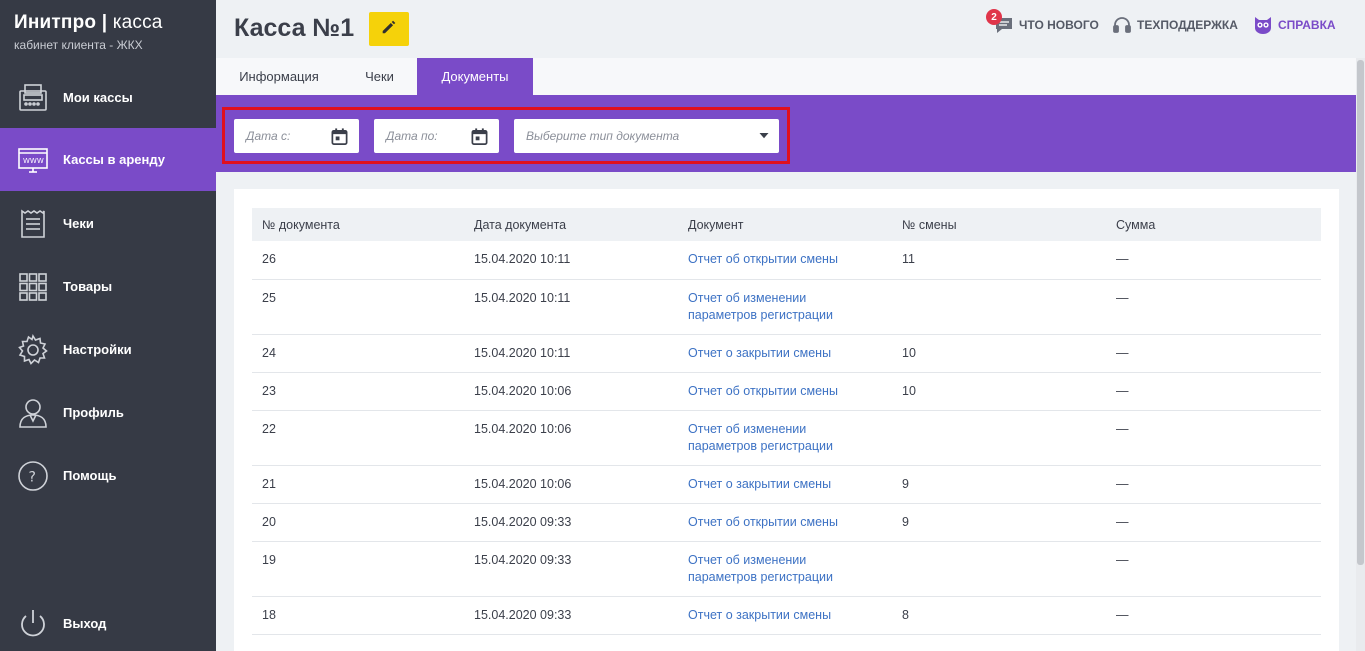  Describe the element at coordinates (389, 29) in the screenshot. I see `edit-title-button` at that location.